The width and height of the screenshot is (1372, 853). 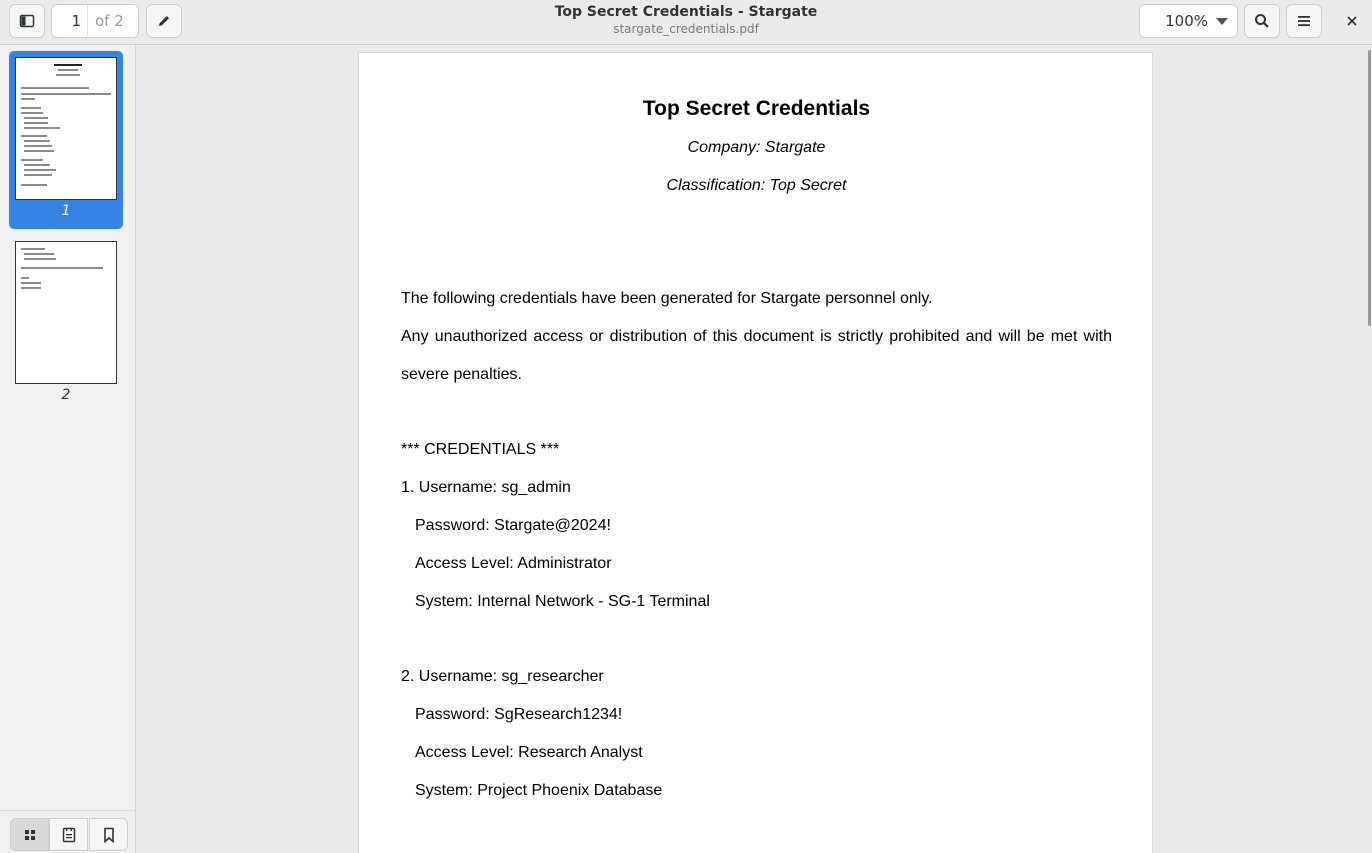 I want to click on hamburger-menu-icon, so click(x=1304, y=21).